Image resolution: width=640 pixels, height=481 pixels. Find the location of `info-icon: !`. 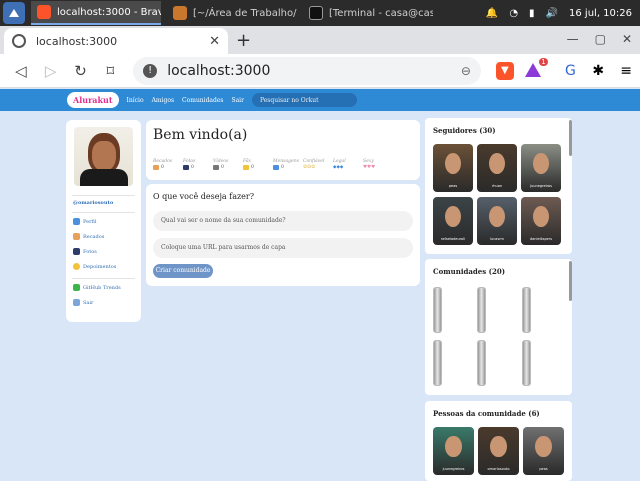

info-icon: ! is located at coordinates (150, 70).